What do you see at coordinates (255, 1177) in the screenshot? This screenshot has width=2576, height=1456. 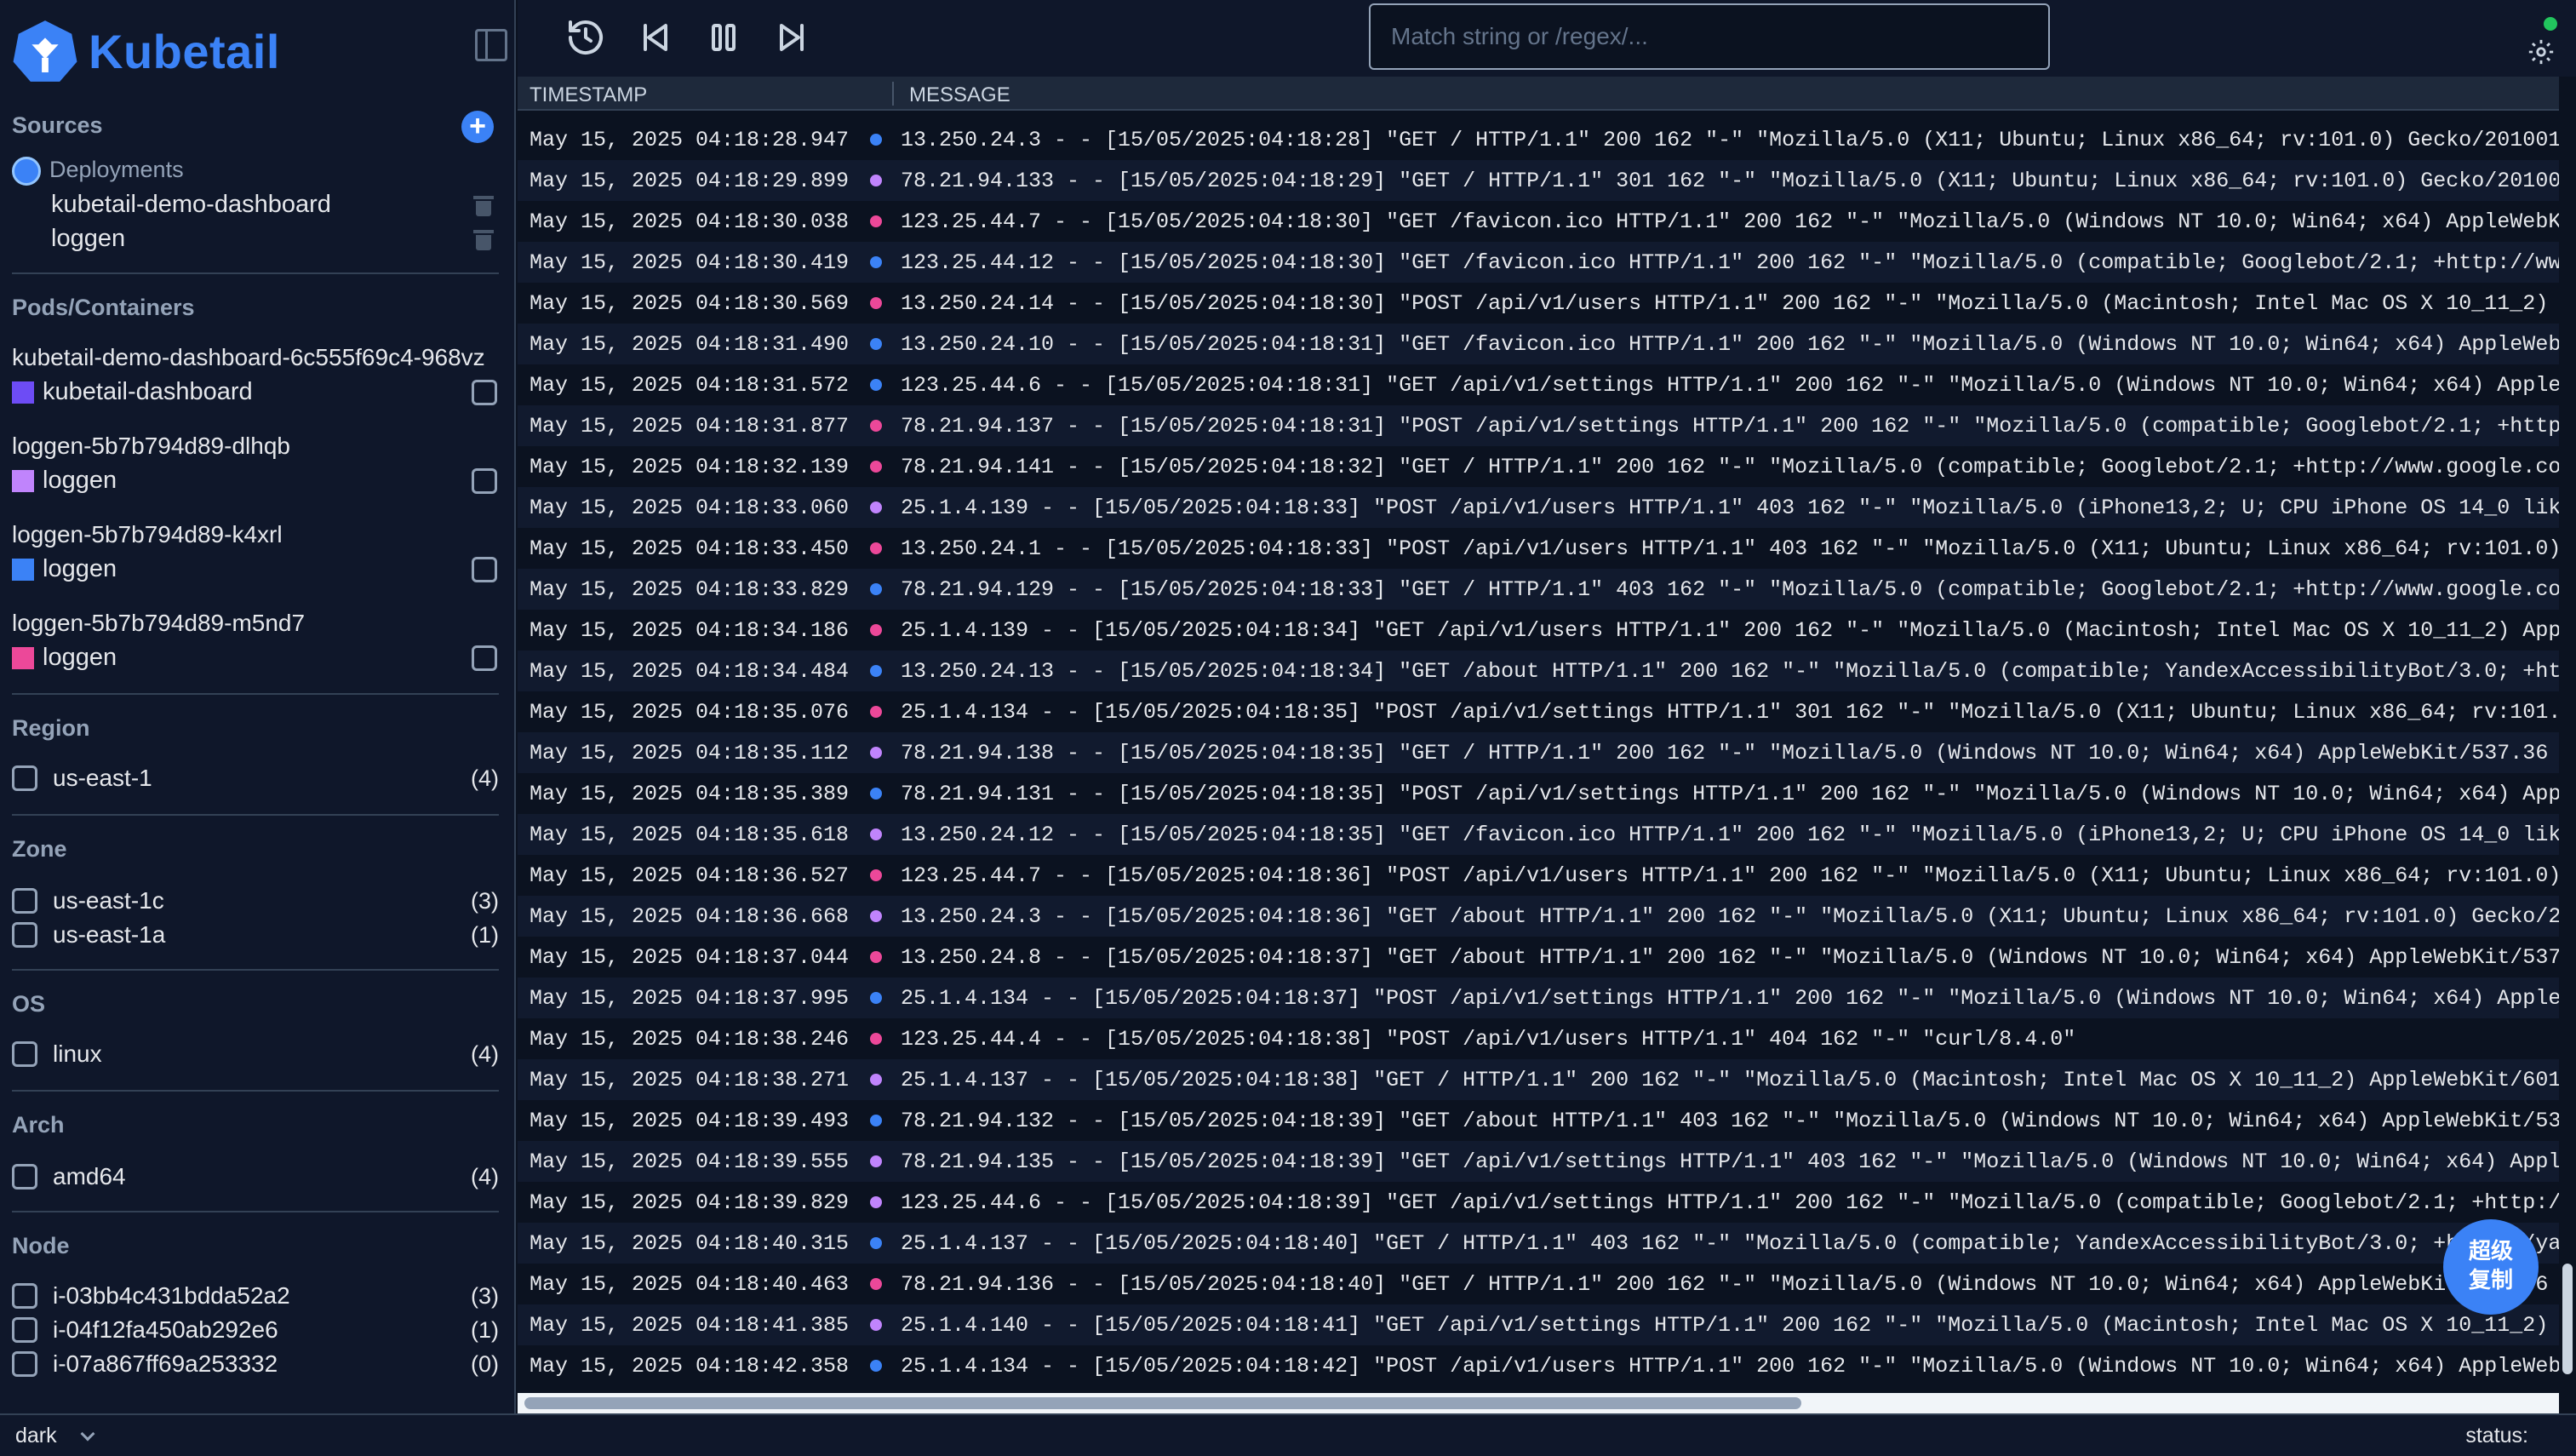 I see `facet-option: amd64 (4)` at bounding box center [255, 1177].